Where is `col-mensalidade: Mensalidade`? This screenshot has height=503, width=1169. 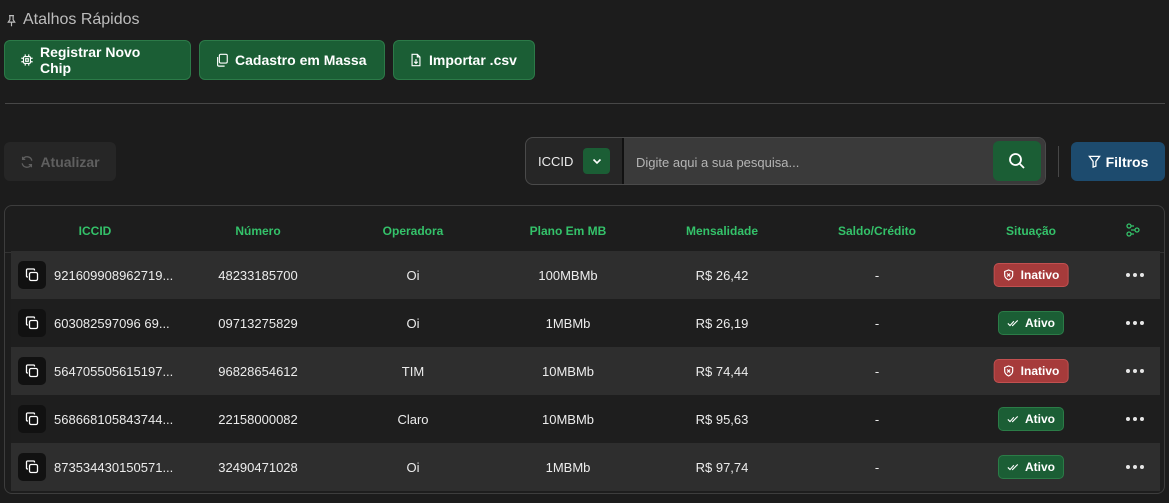
col-mensalidade: Mensalidade is located at coordinates (722, 231).